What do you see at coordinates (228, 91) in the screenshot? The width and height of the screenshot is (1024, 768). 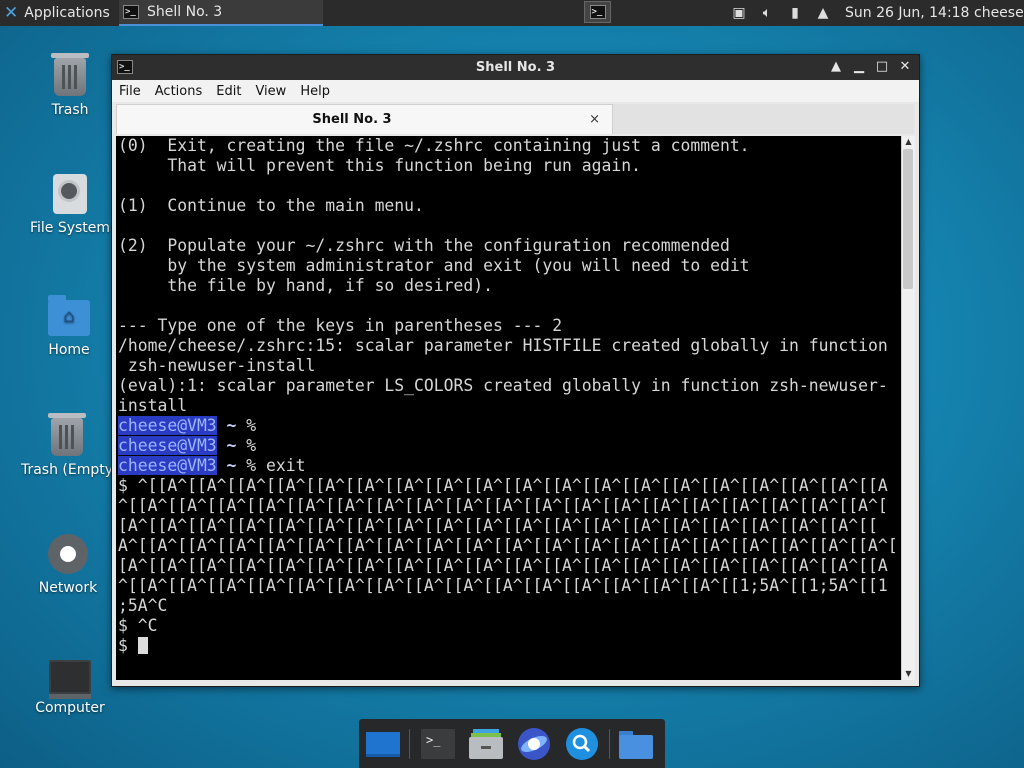 I see `menu-edit: Edit` at bounding box center [228, 91].